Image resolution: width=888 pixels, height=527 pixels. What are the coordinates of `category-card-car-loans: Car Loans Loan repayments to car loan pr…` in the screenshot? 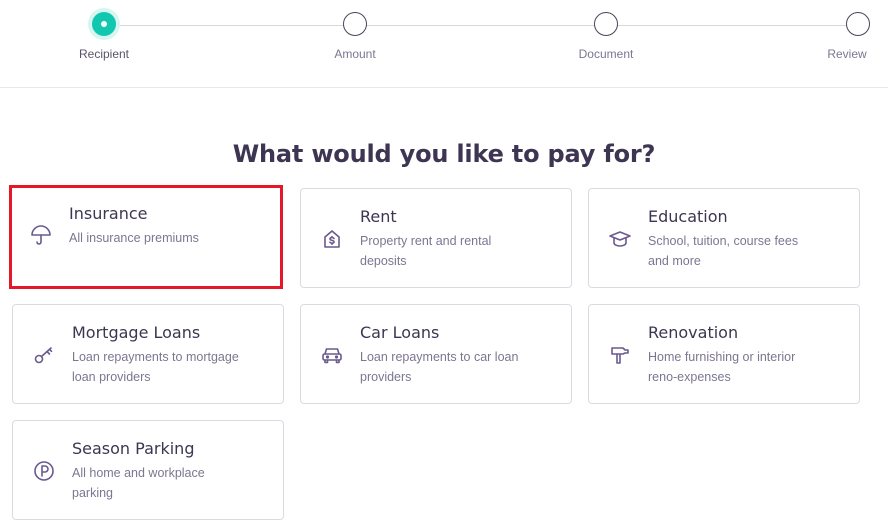 It's located at (436, 354).